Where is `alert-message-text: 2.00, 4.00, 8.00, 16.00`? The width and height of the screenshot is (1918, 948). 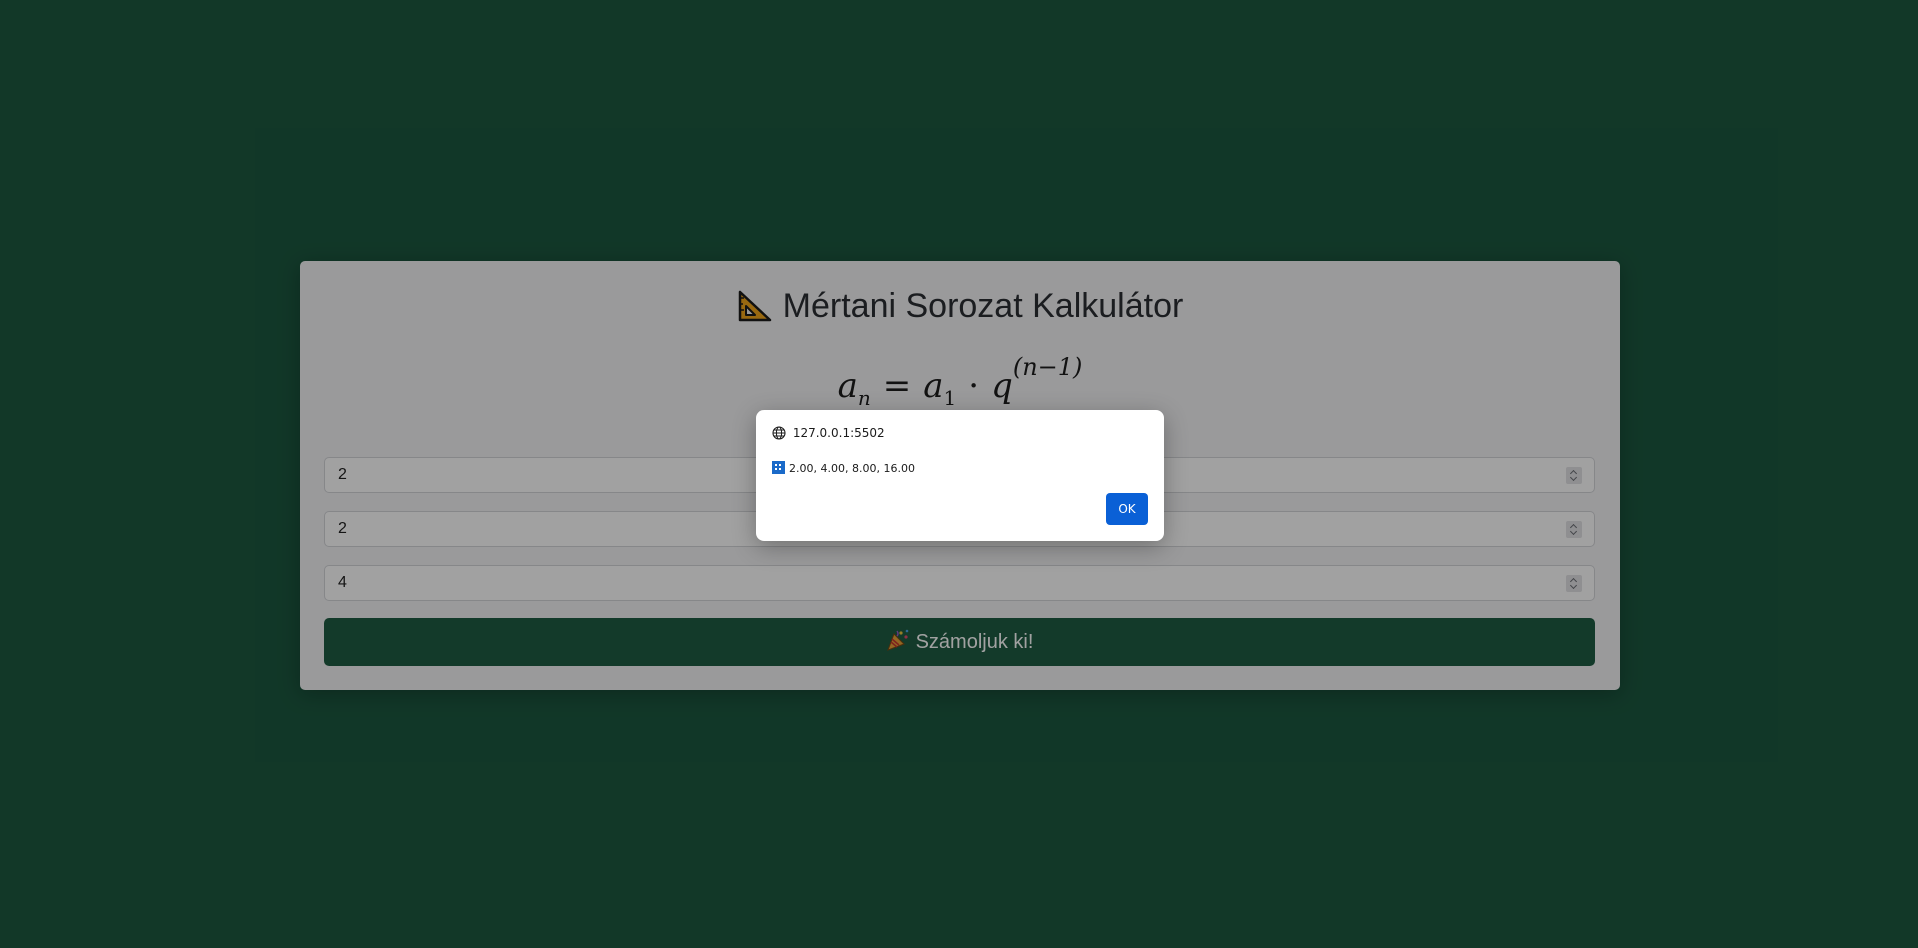 alert-message-text: 2.00, 4.00, 8.00, 16.00 is located at coordinates (852, 468).